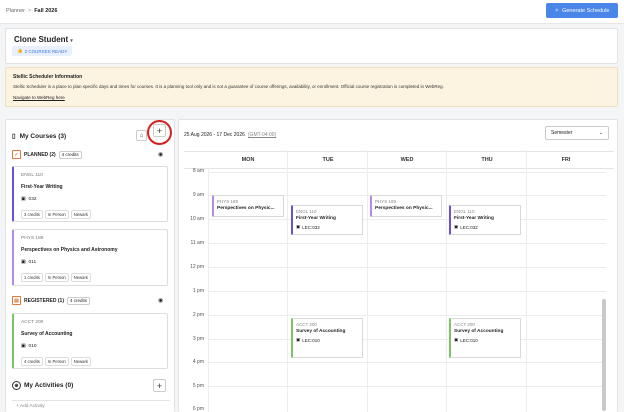 The width and height of the screenshot is (624, 412). Describe the element at coordinates (42, 187) in the screenshot. I see `course-title: First-Year Writing` at that location.